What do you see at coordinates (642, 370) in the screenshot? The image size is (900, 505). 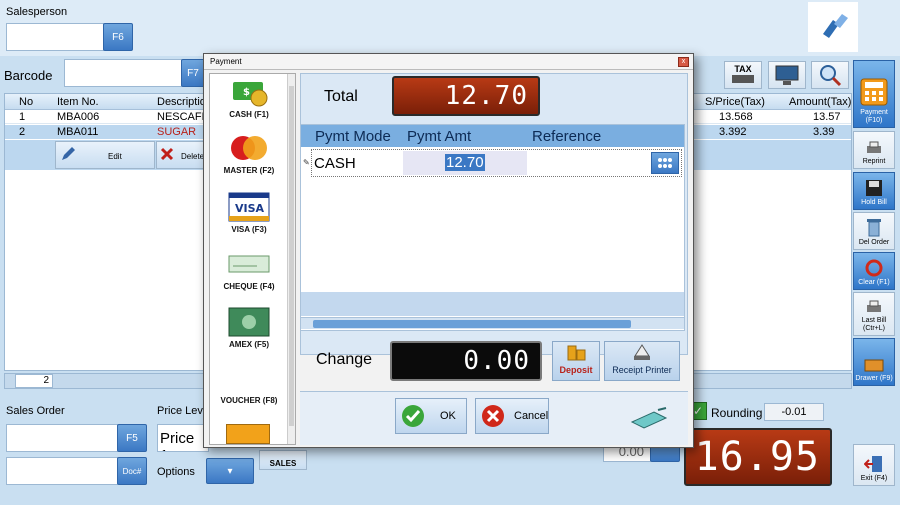 I see `receipt-printer-label: Receipt Printer` at bounding box center [642, 370].